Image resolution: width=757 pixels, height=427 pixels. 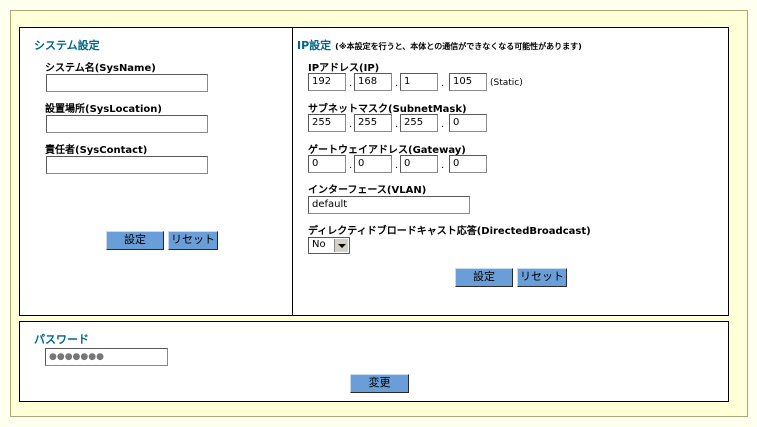 What do you see at coordinates (542, 277) in the screenshot?
I see `ip-reset-button: リセット` at bounding box center [542, 277].